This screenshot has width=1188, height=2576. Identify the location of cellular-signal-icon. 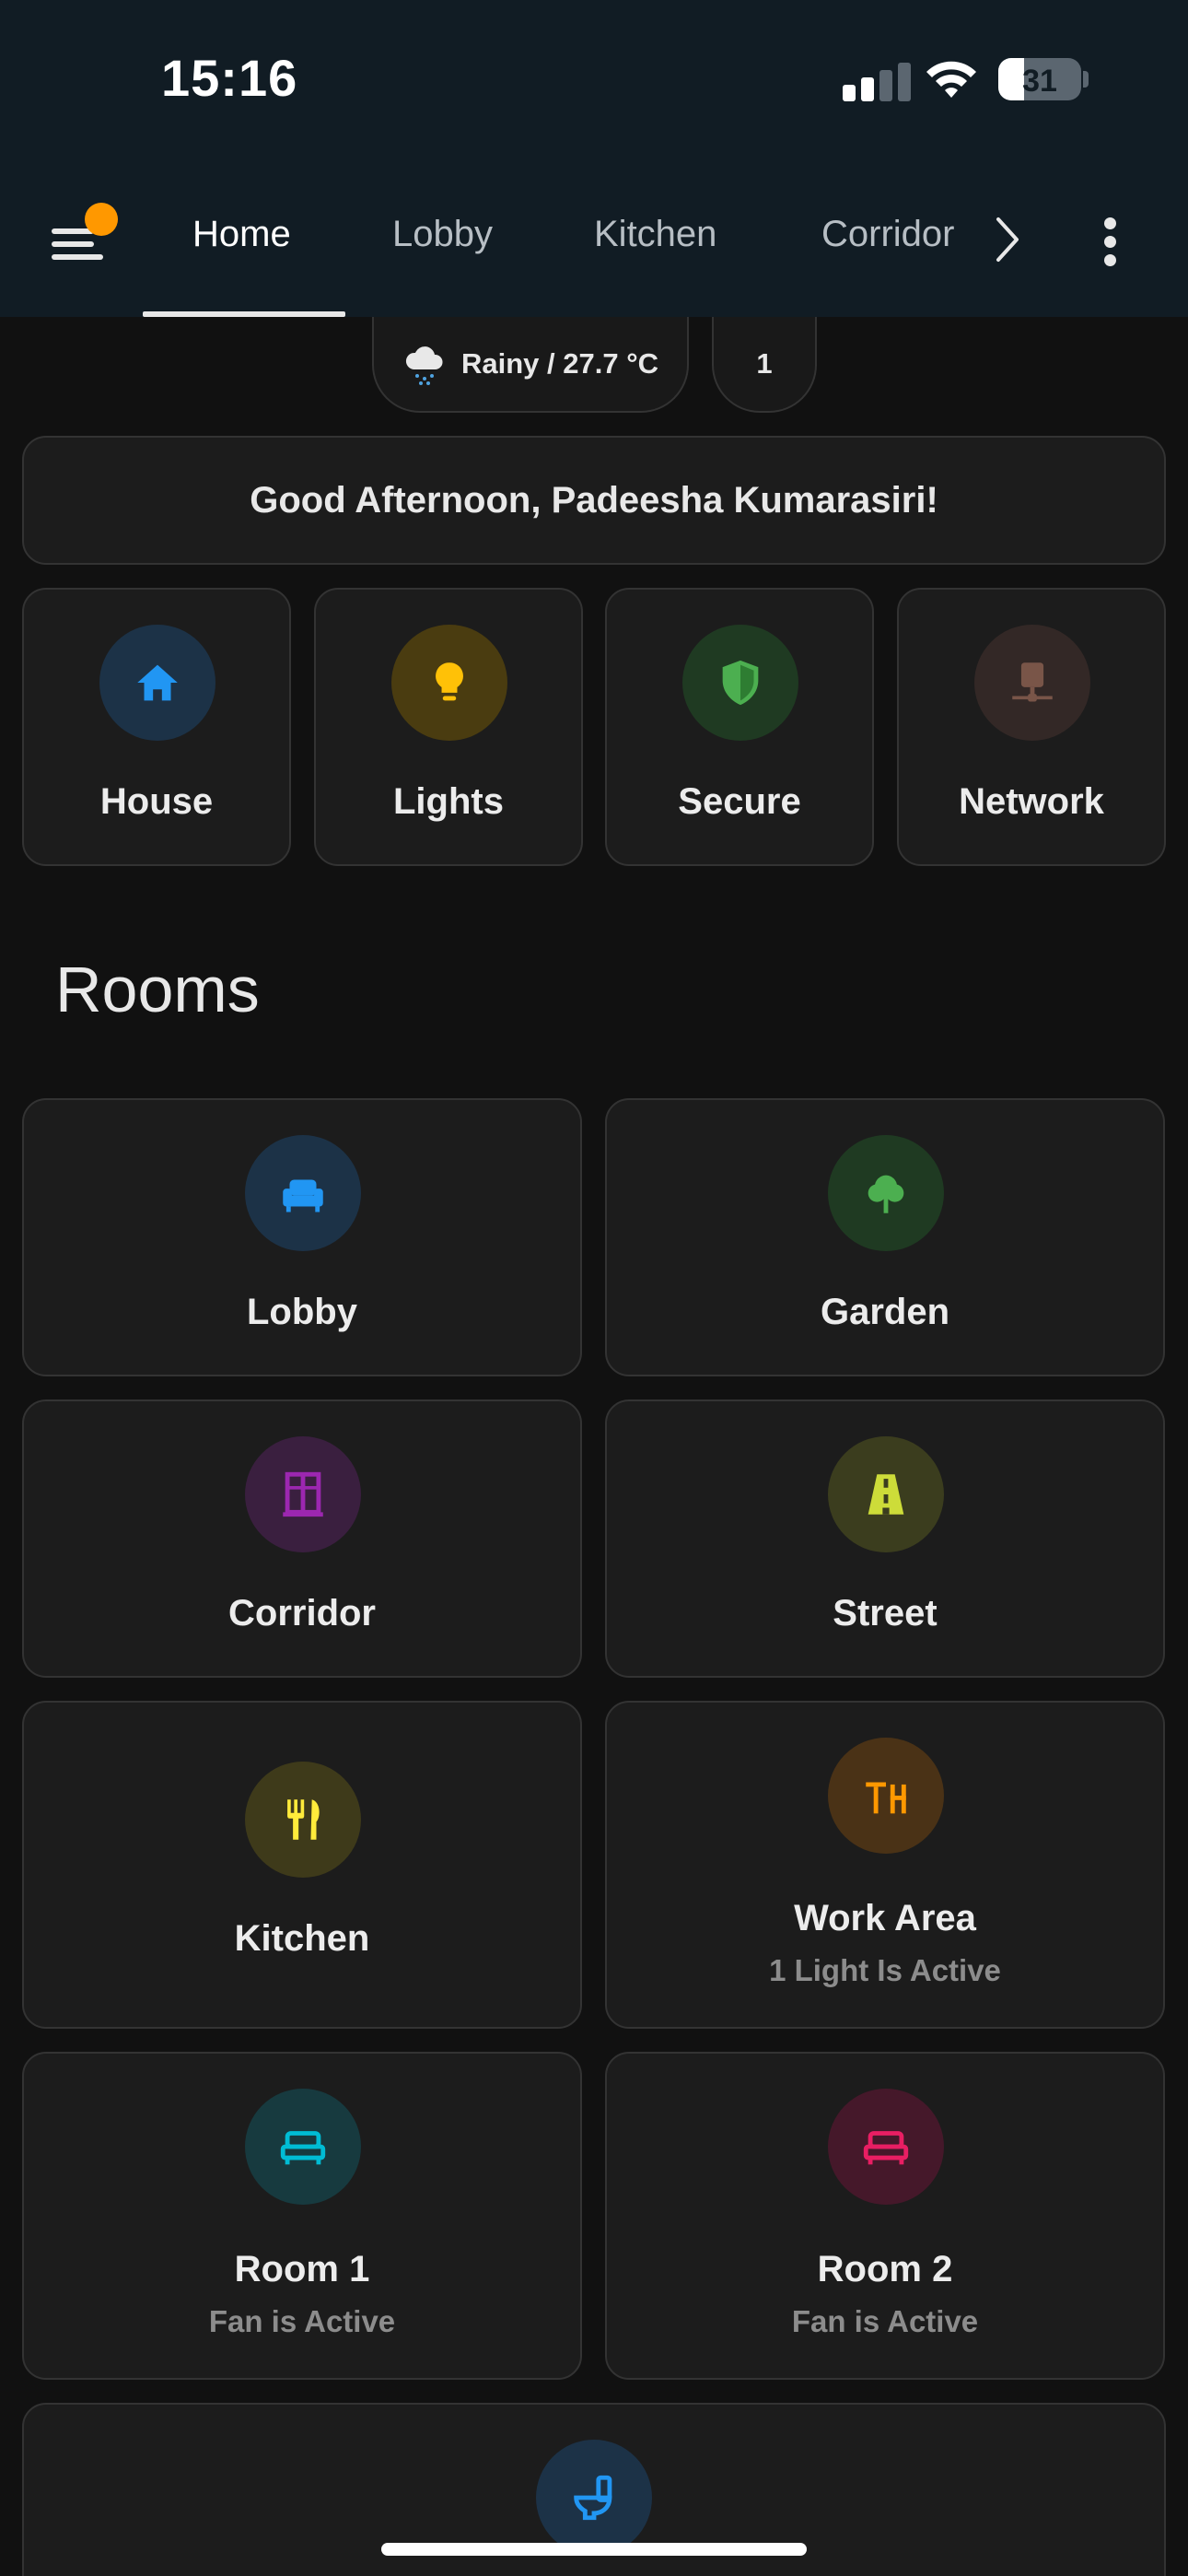
(877, 82).